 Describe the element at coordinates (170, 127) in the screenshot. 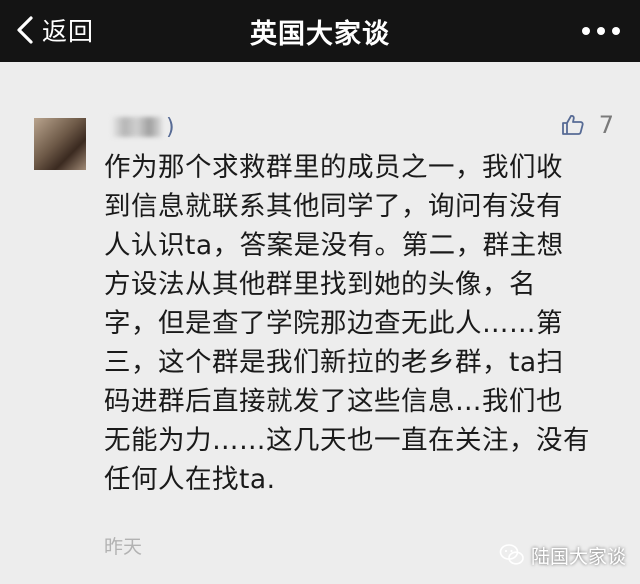

I see `username-suffix: )` at that location.